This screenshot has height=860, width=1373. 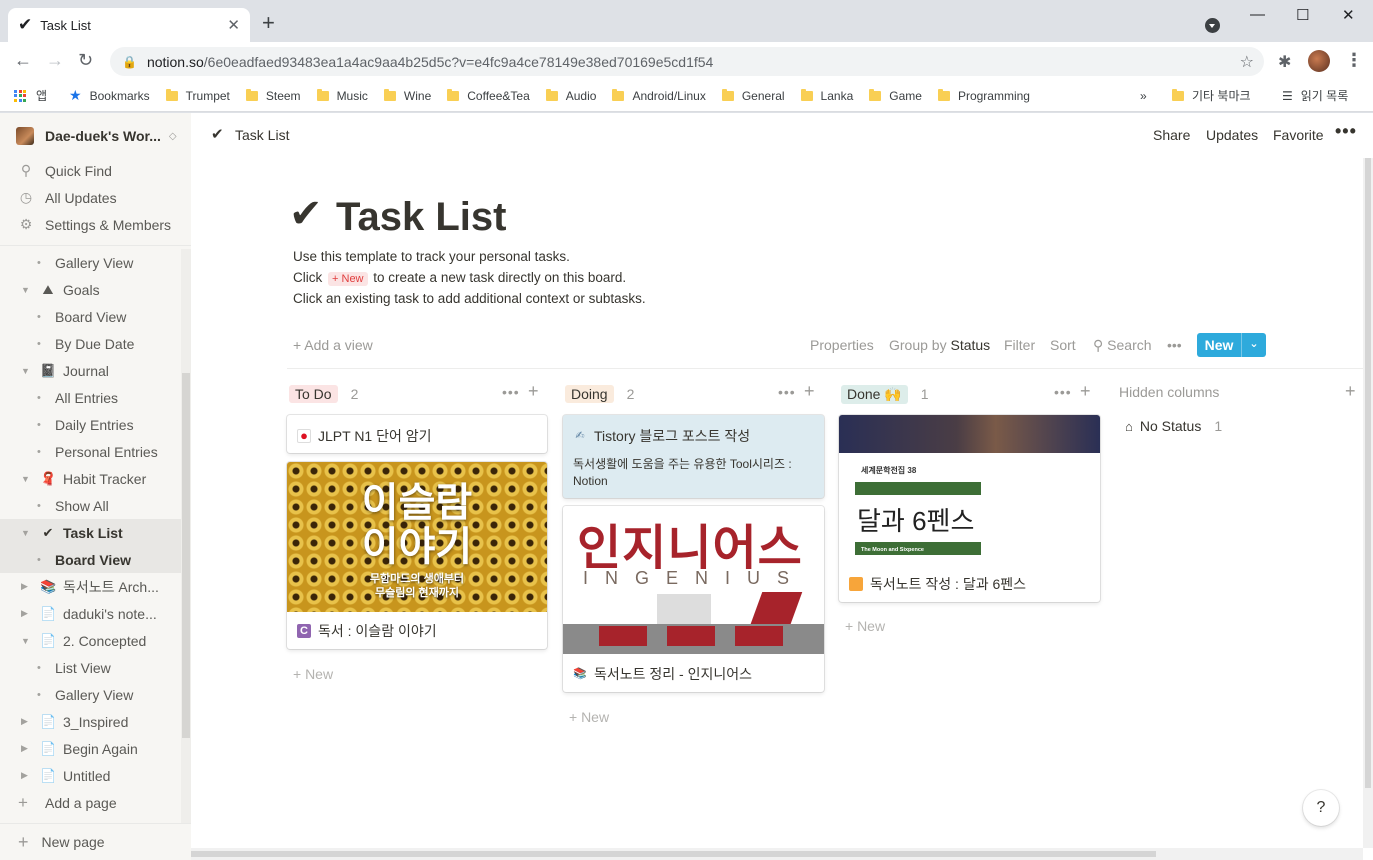 What do you see at coordinates (333, 345) in the screenshot?
I see `add-view-button: + Add a view` at bounding box center [333, 345].